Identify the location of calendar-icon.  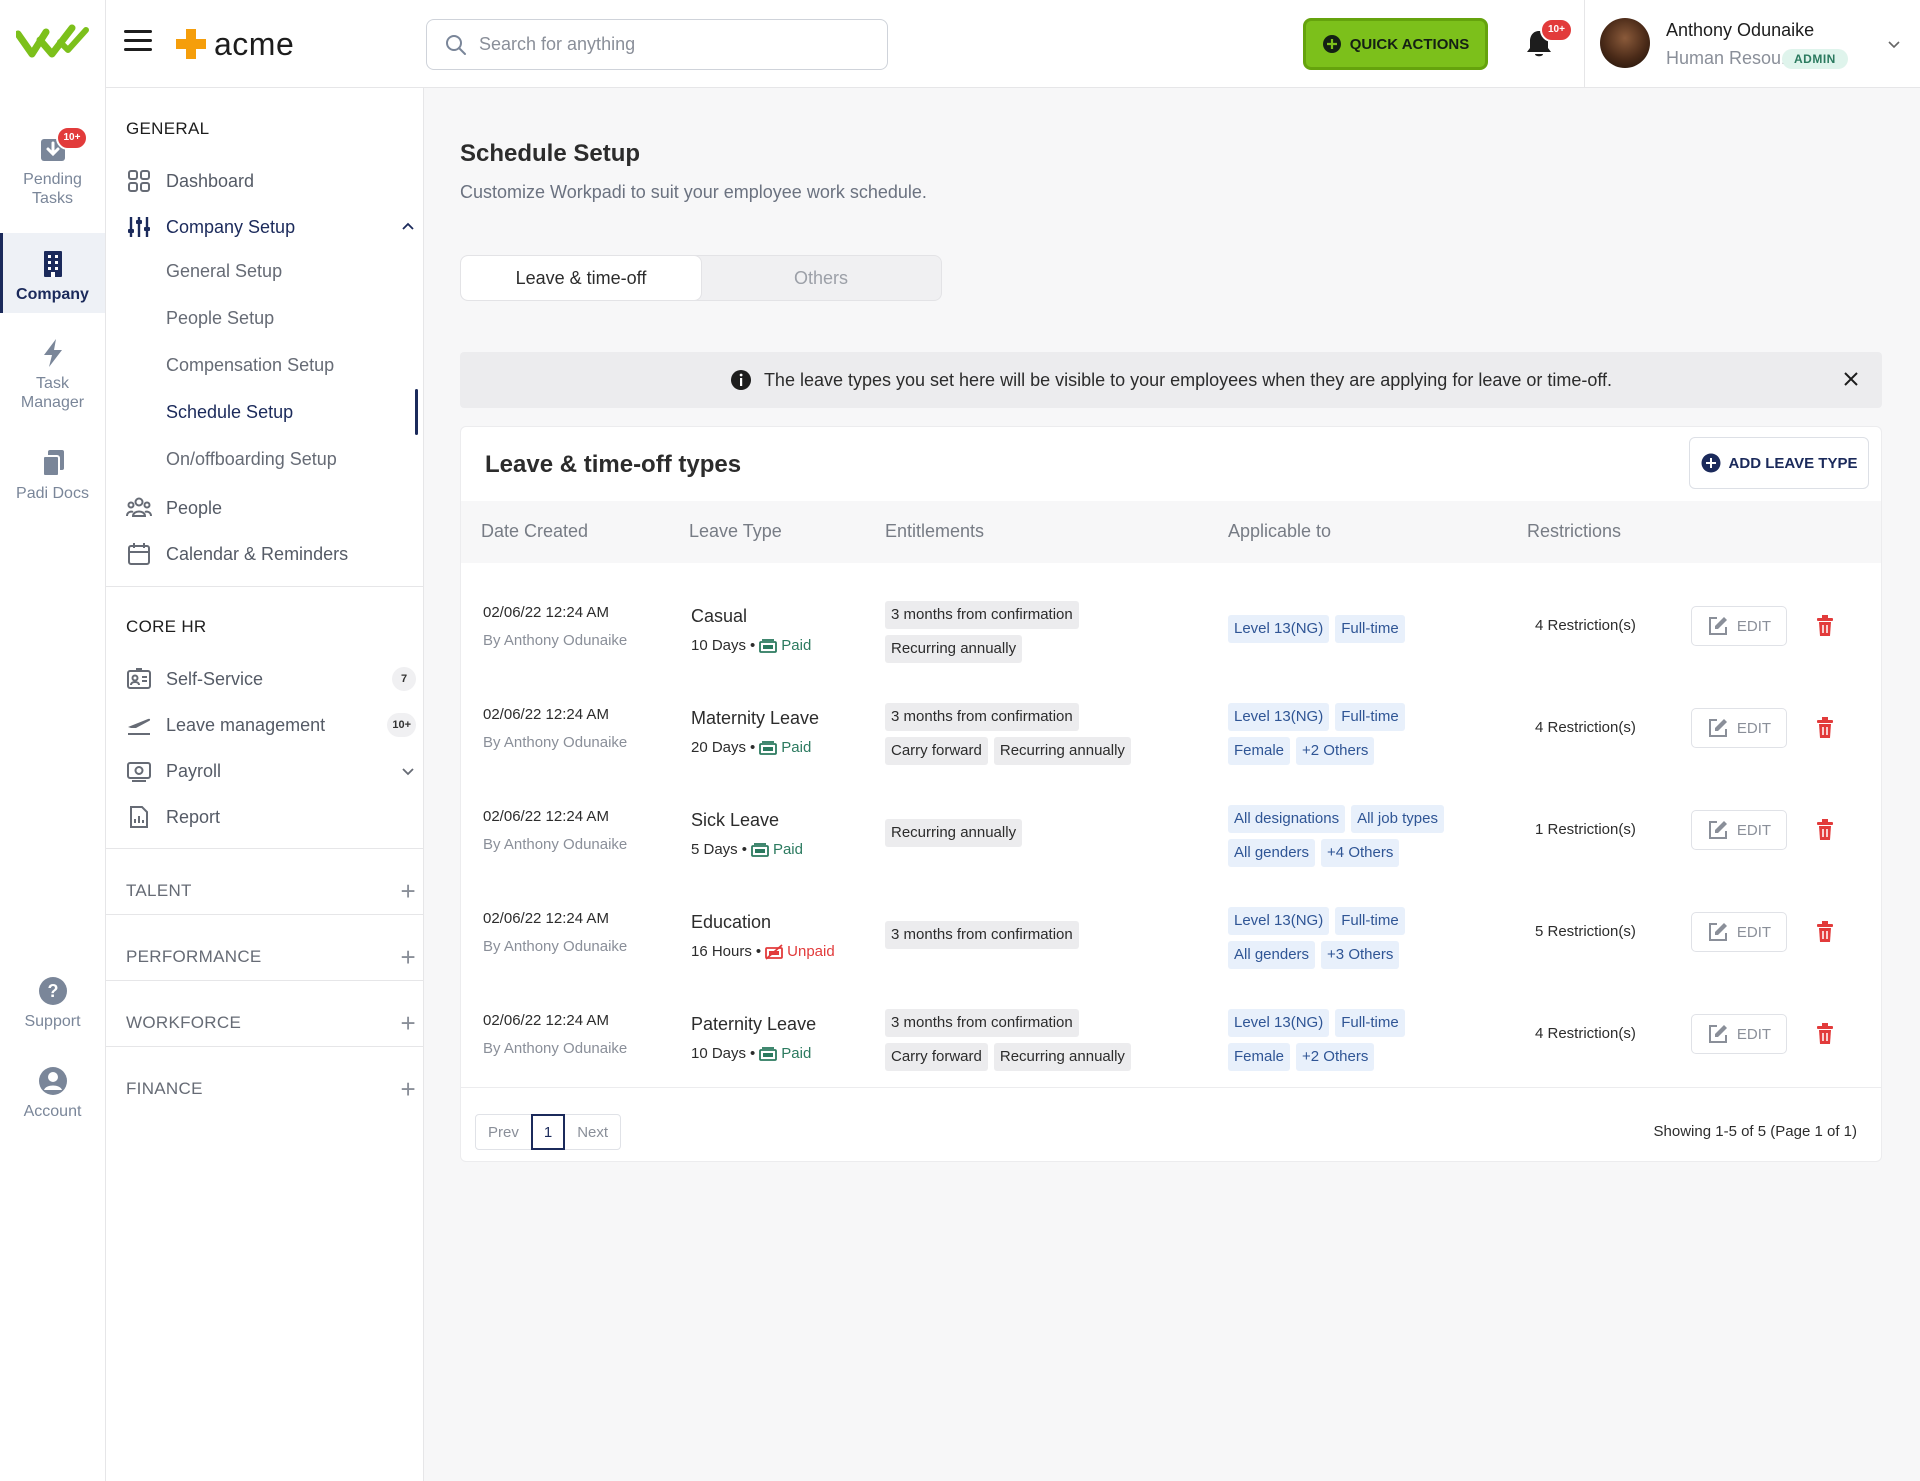
(139, 554).